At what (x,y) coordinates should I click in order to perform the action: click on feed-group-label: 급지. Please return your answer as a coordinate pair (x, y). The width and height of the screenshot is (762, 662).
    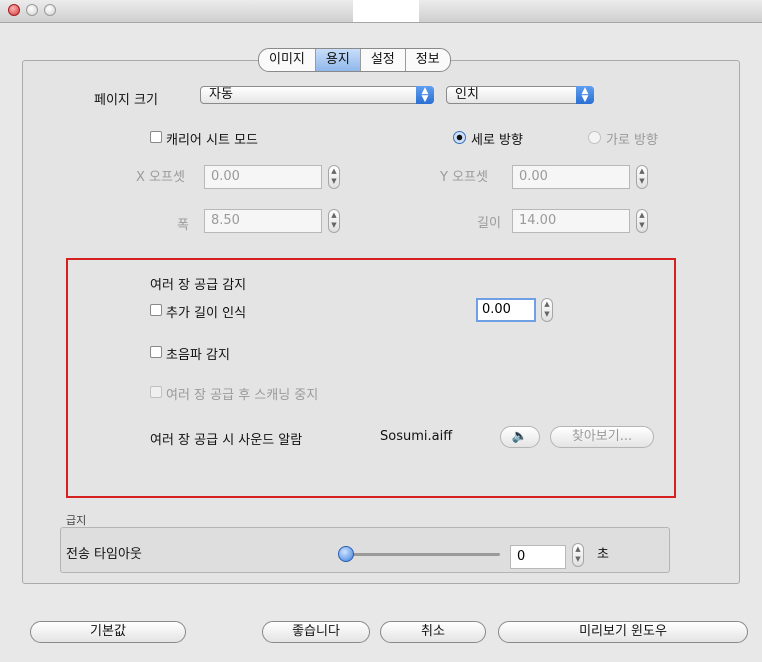
    Looking at the image, I should click on (76, 520).